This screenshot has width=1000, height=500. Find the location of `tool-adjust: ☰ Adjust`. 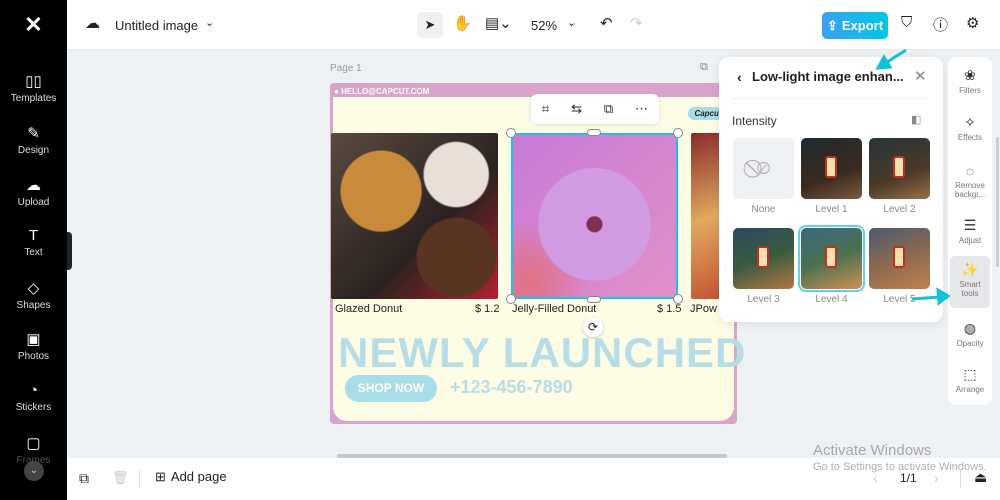

tool-adjust: ☰ Adjust is located at coordinates (970, 231).